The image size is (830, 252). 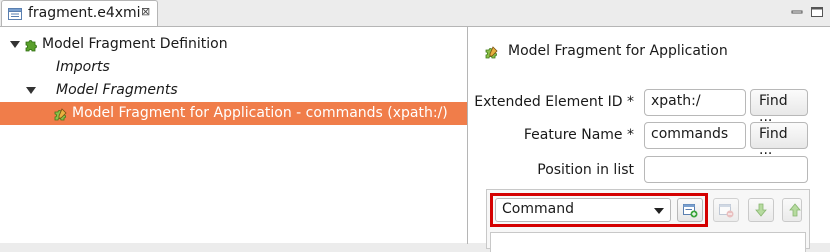 I want to click on move-up-button, so click(x=792, y=210).